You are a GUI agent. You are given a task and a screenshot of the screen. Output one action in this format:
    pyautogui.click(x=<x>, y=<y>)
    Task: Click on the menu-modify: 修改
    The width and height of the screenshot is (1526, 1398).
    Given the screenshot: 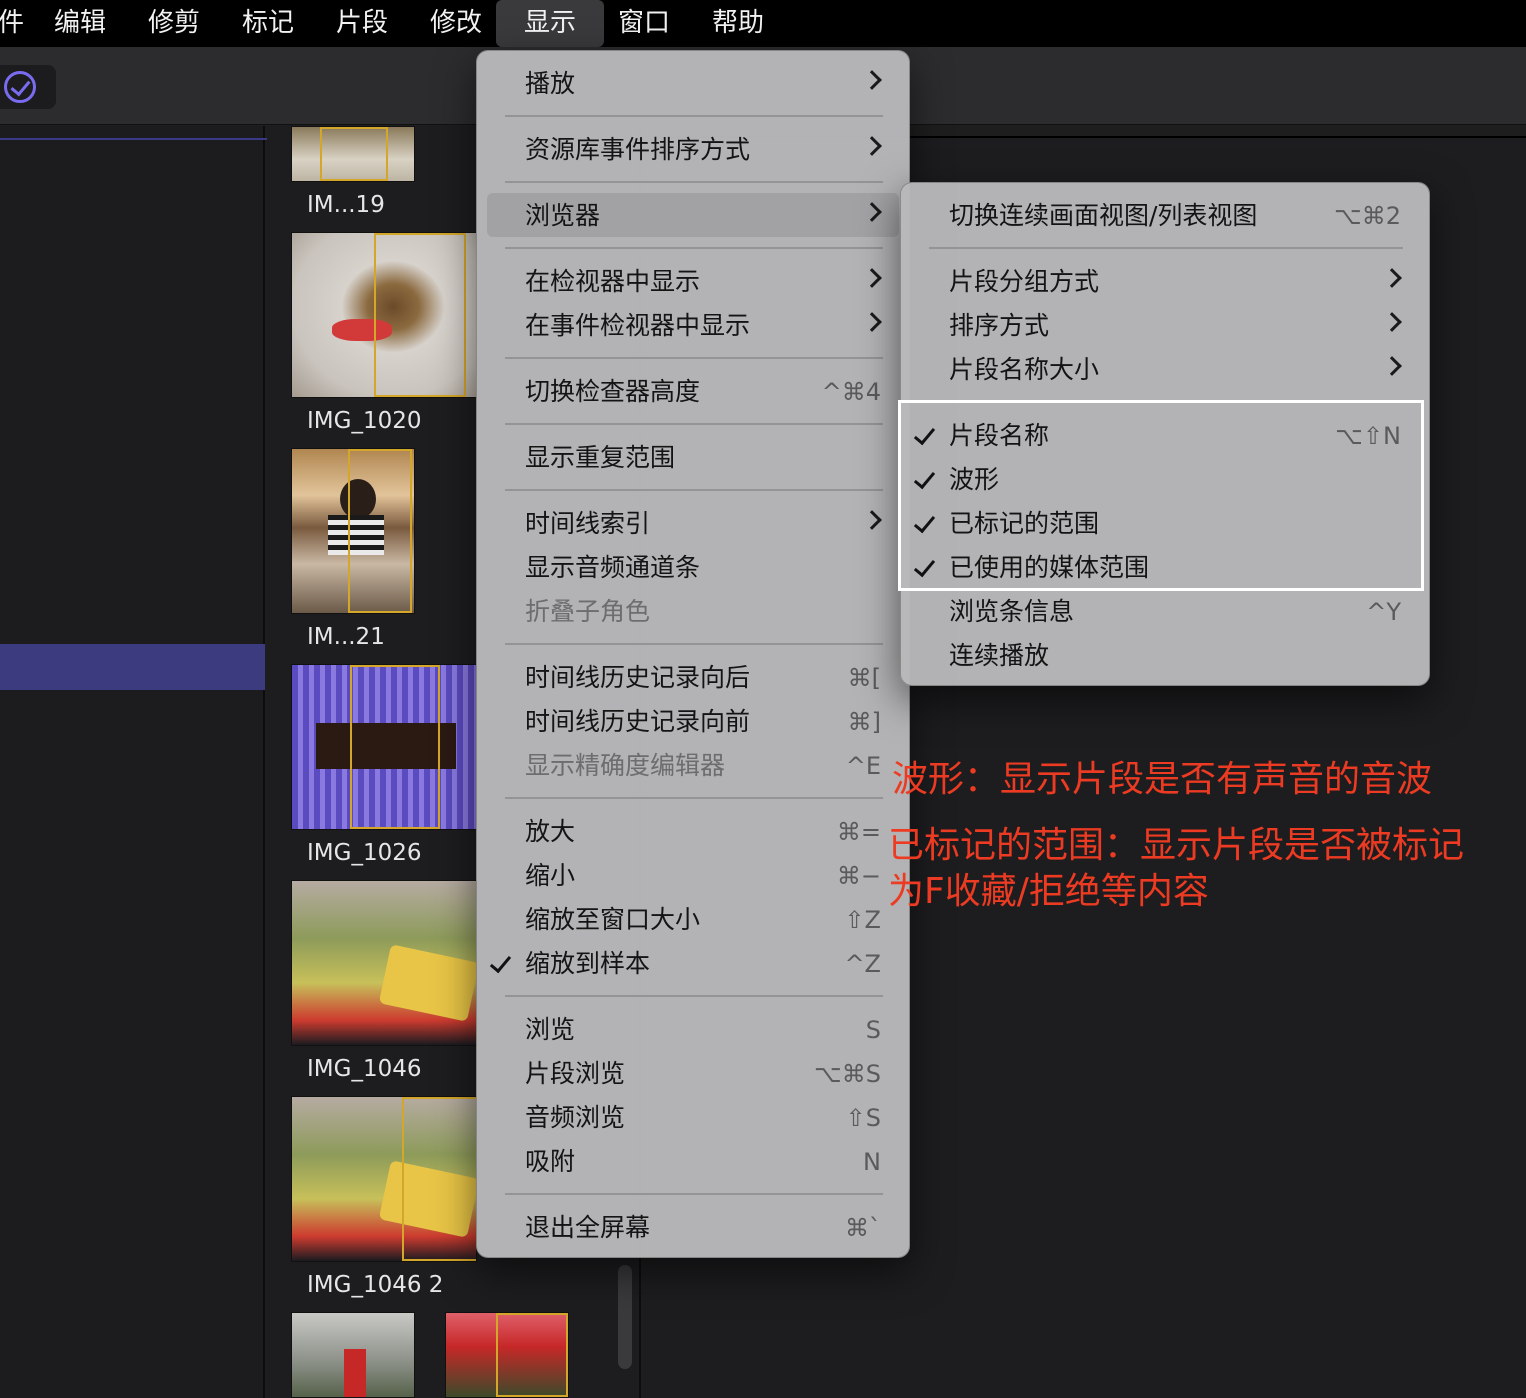 What is the action you would take?
    pyautogui.click(x=456, y=23)
    